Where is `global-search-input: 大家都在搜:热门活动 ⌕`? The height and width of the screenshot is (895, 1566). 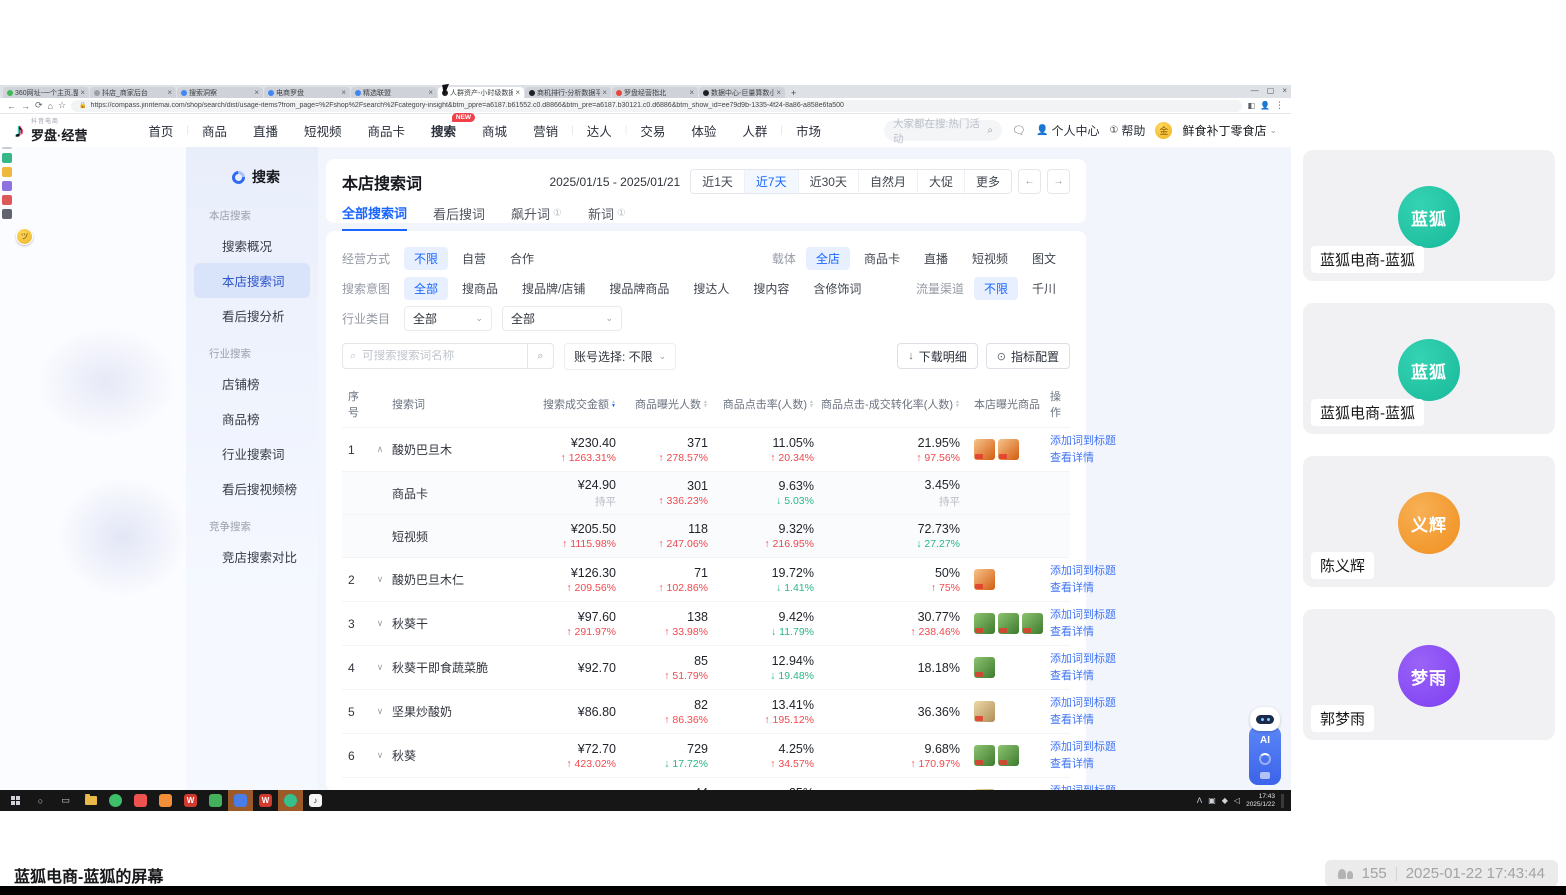 global-search-input: 大家都在搜:热门活动 ⌕ is located at coordinates (943, 131).